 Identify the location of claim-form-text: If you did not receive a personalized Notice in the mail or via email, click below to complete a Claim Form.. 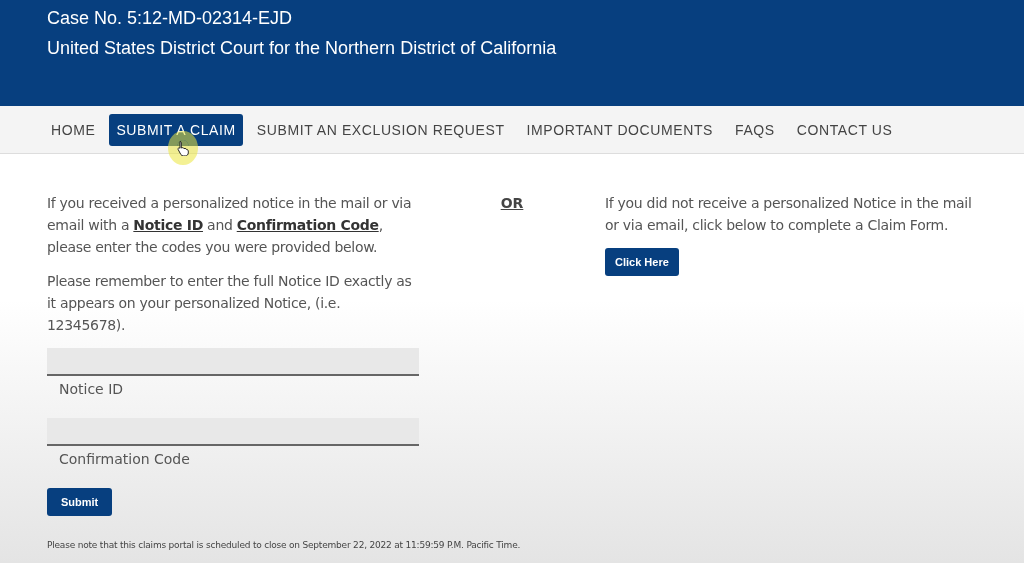
(789, 214).